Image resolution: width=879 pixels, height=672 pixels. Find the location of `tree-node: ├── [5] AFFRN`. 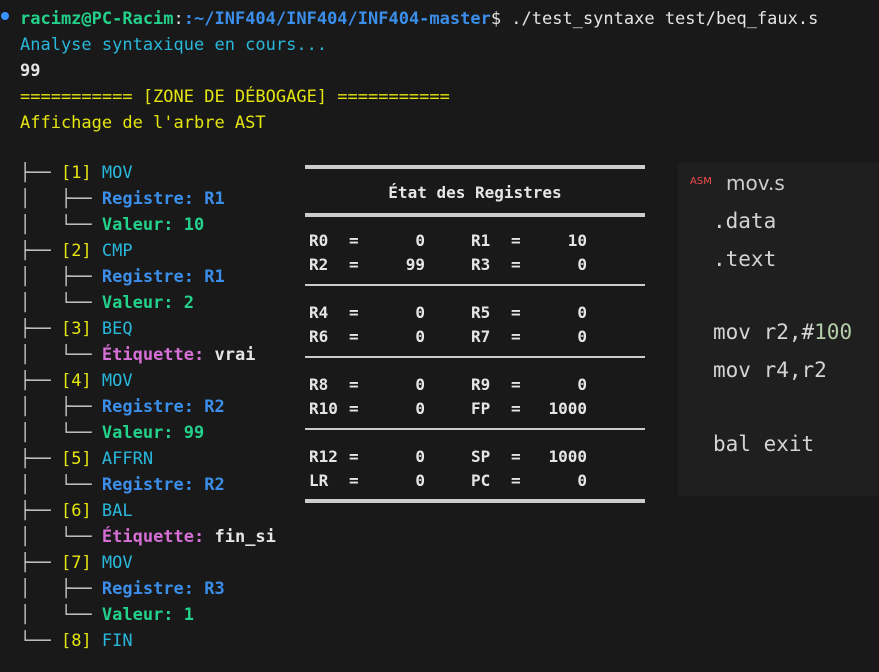

tree-node: ├── [5] AFFRN is located at coordinates (86, 459).